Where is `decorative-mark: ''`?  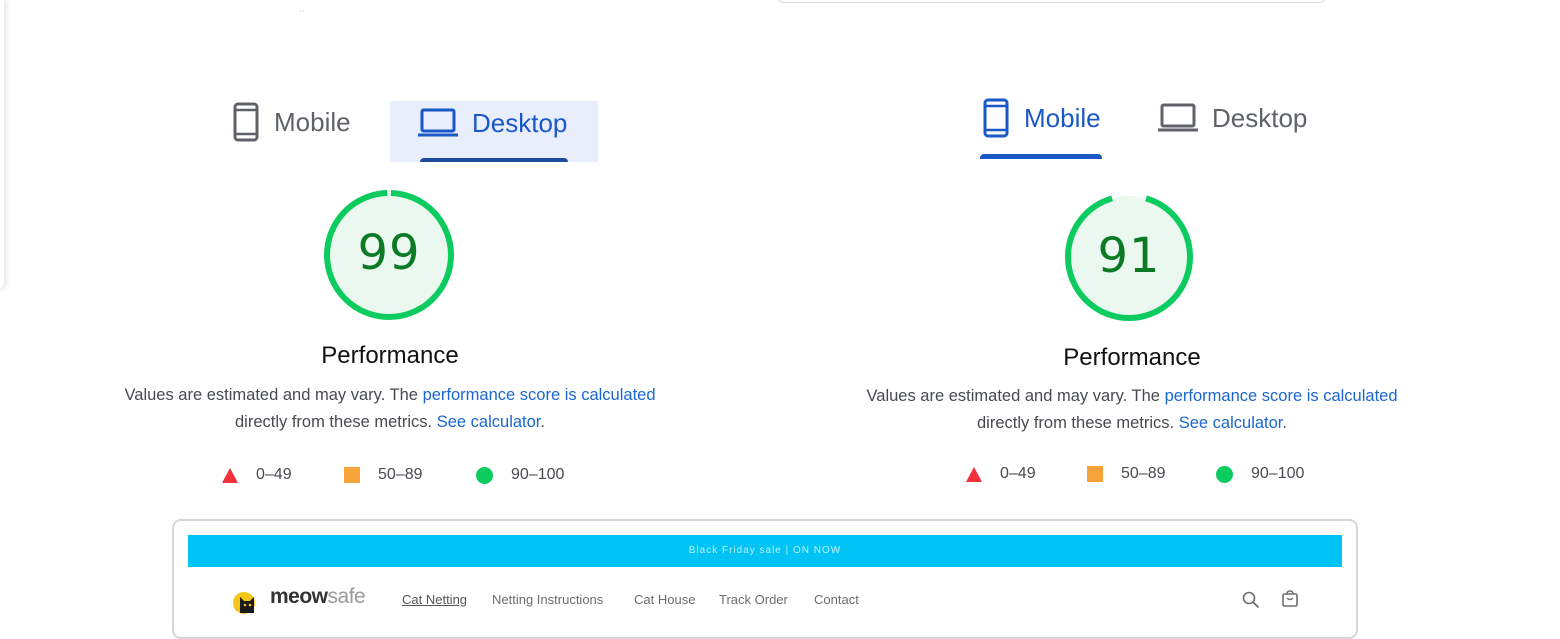 decorative-mark: '' is located at coordinates (303, 13).